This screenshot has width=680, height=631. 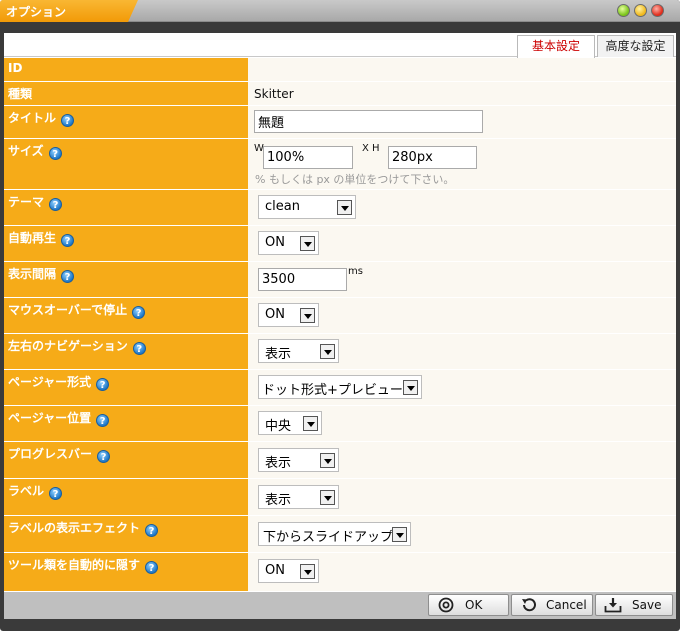 What do you see at coordinates (332, 390) in the screenshot?
I see `select-value: ドット形式+プレビュー` at bounding box center [332, 390].